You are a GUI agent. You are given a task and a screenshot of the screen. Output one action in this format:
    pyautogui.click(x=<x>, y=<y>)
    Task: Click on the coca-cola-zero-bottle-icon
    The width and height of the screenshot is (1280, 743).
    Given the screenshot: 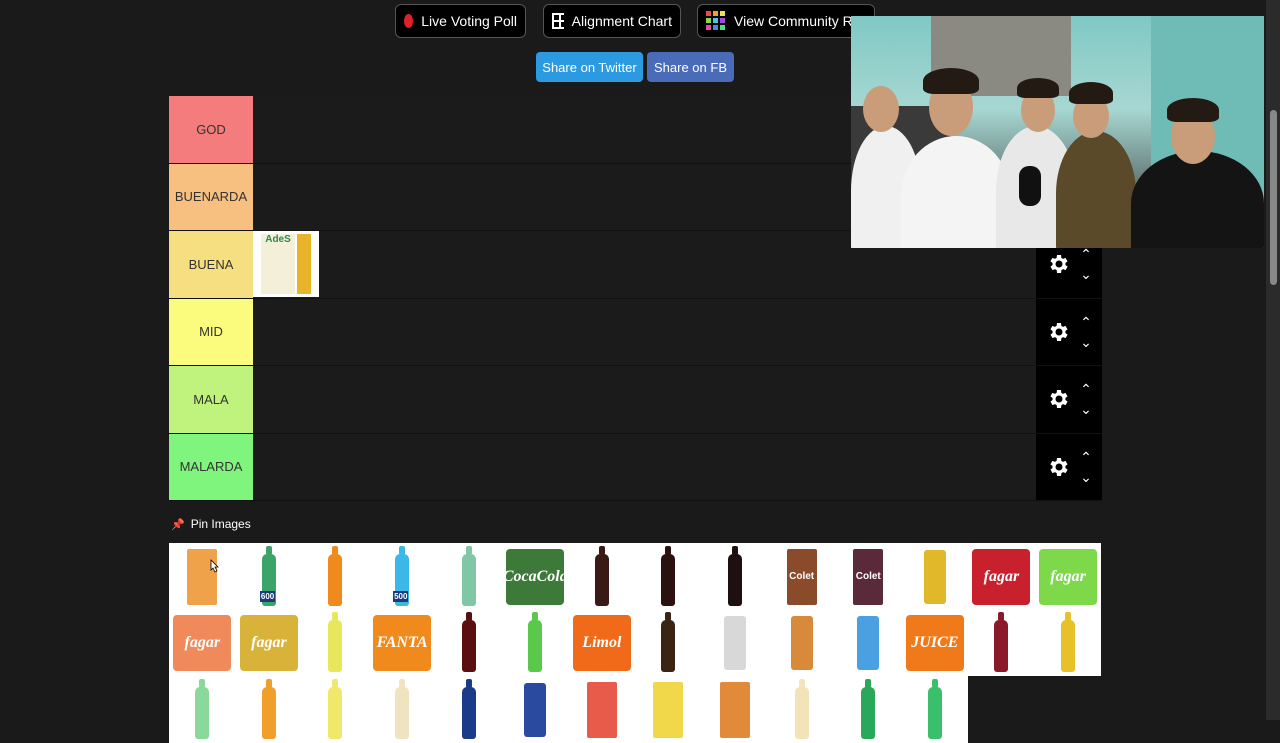 What is the action you would take?
    pyautogui.click(x=735, y=575)
    